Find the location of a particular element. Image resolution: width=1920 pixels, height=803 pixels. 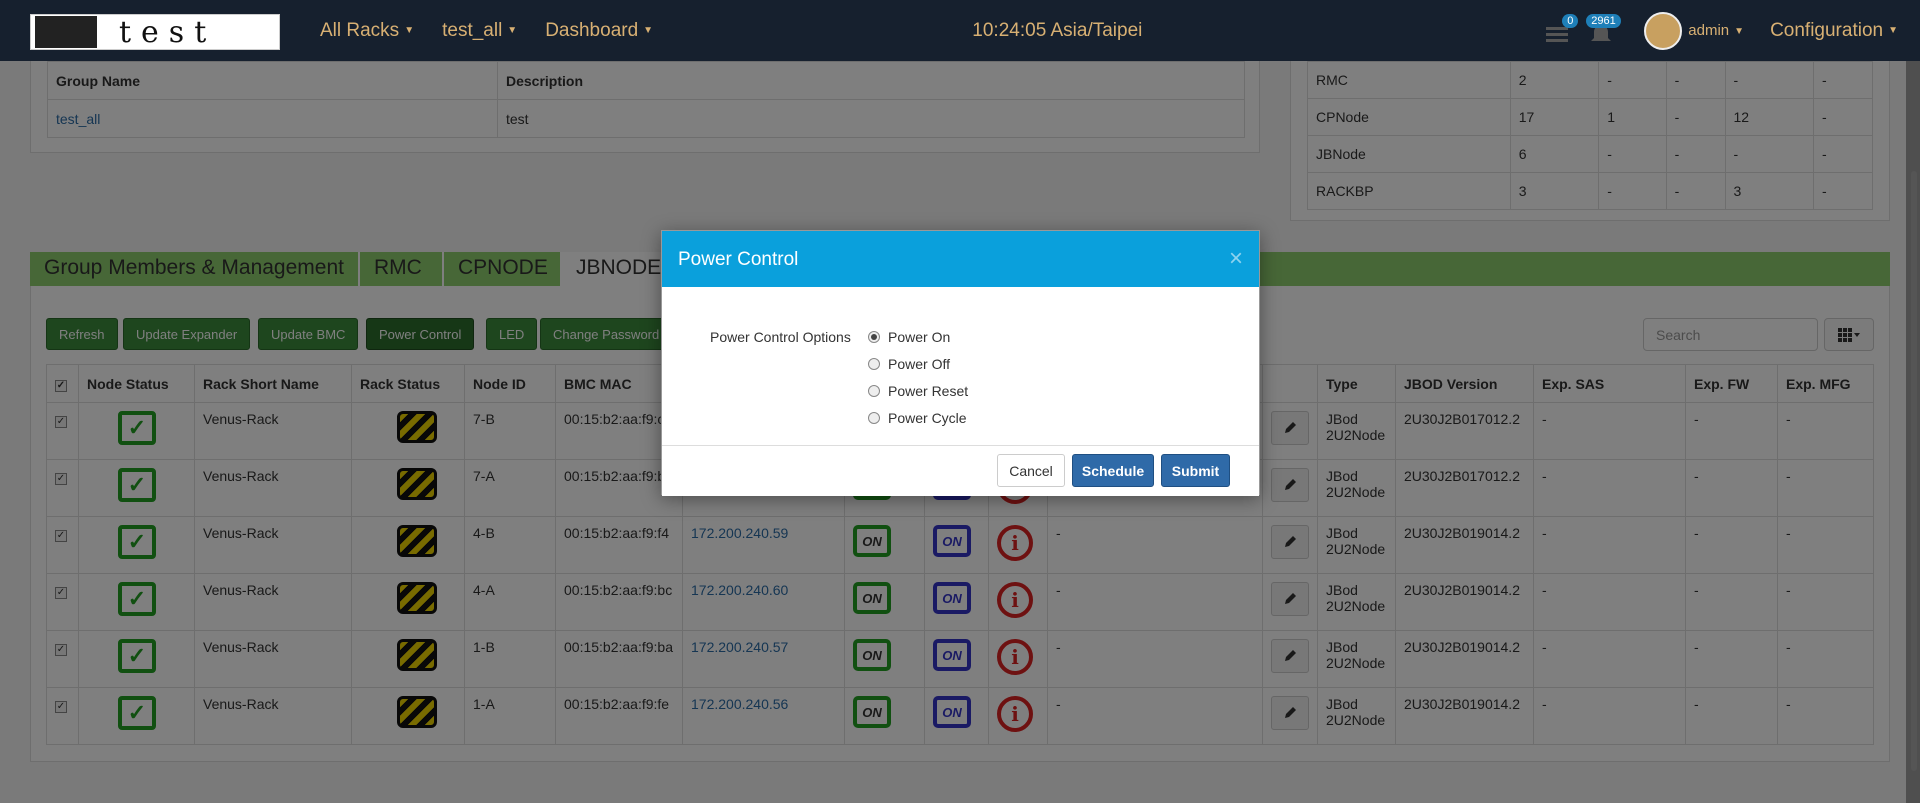

page-scrollbar is located at coordinates (1913, 432).